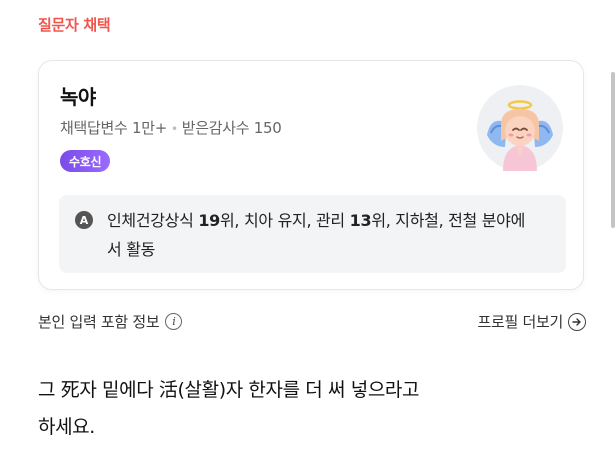  I want to click on profile-more-link: 프로필 더보기, so click(532, 321).